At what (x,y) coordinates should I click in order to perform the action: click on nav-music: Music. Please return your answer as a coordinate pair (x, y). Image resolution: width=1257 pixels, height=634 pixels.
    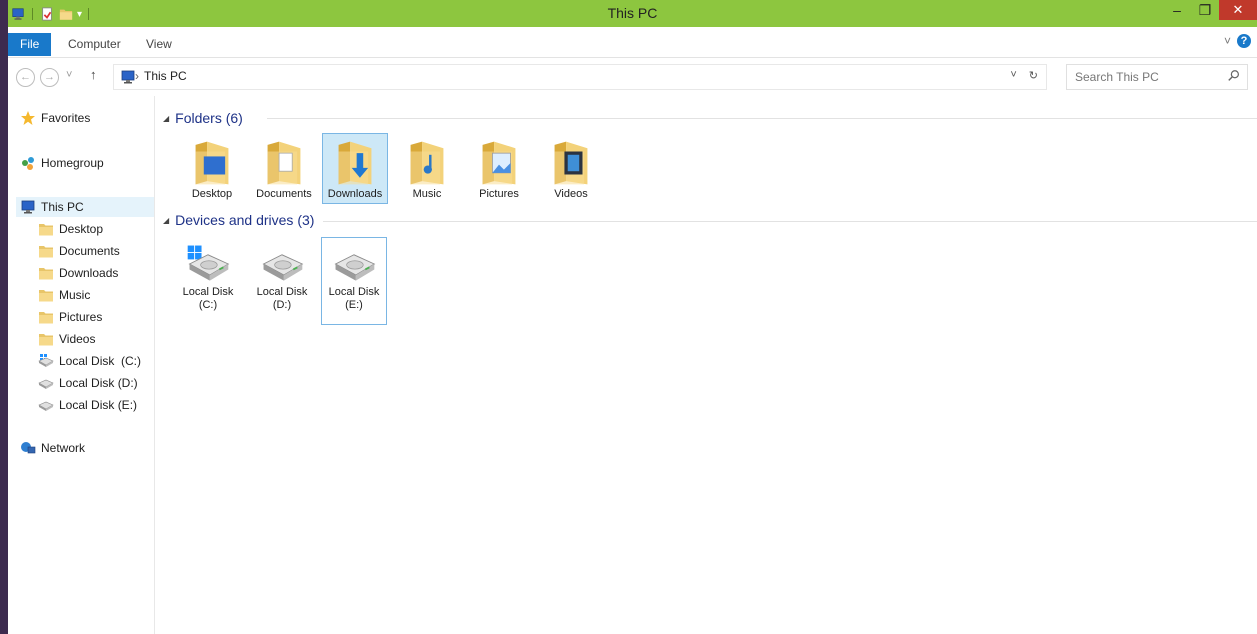
    Looking at the image, I should click on (64, 295).